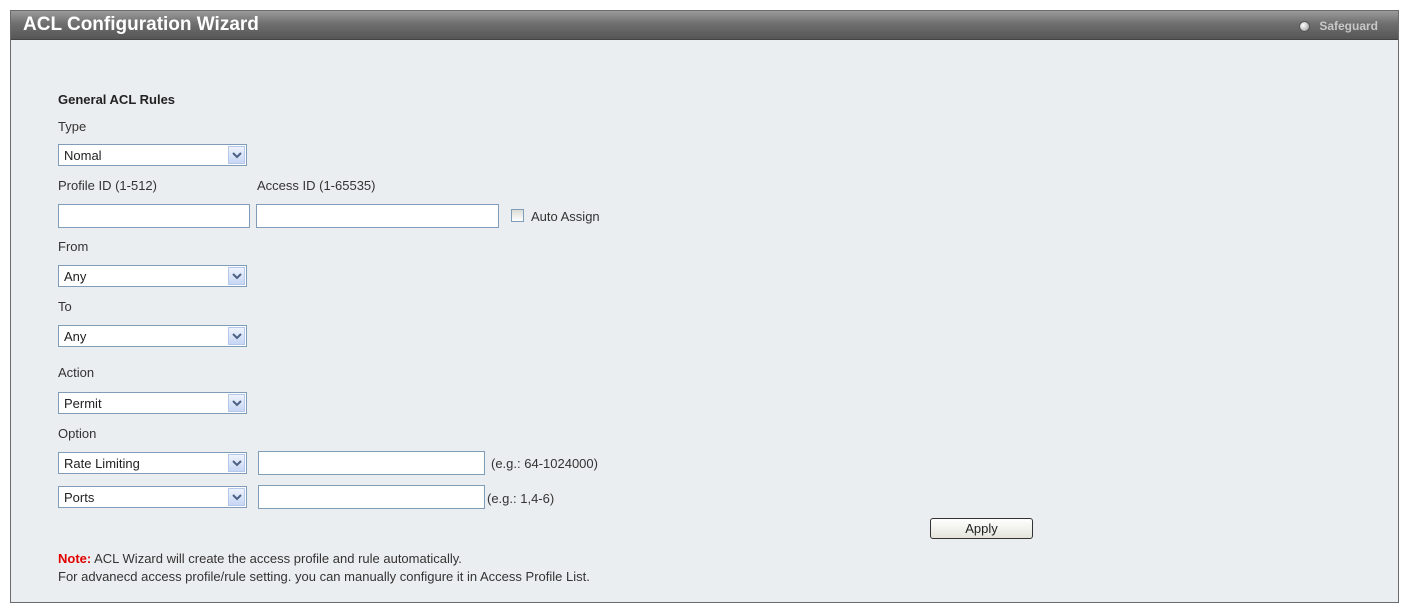  Describe the element at coordinates (79, 497) in the screenshot. I see `ports-select-value: Ports` at that location.